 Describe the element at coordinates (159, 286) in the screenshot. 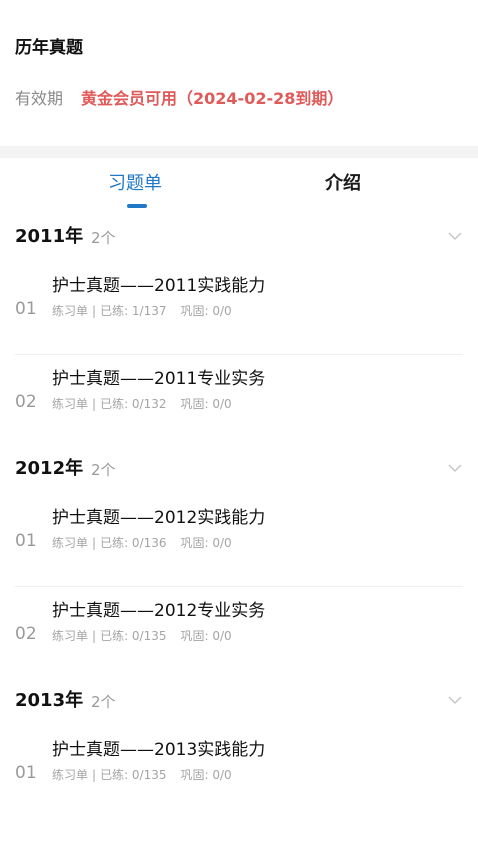

I see `item-title: 护士真题——2011实践能力` at that location.